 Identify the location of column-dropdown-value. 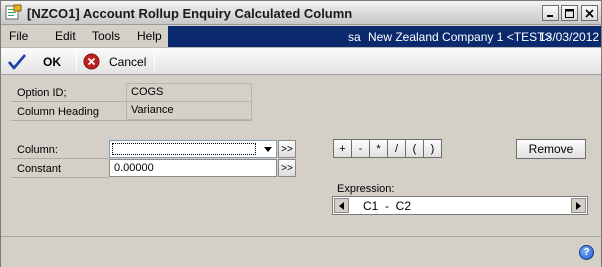
(184, 149).